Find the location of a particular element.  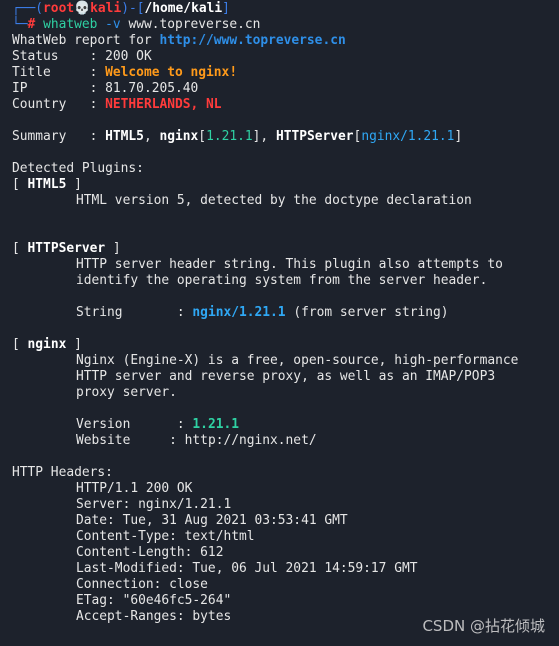

status-line: Status : 200 OK is located at coordinates (82, 56).